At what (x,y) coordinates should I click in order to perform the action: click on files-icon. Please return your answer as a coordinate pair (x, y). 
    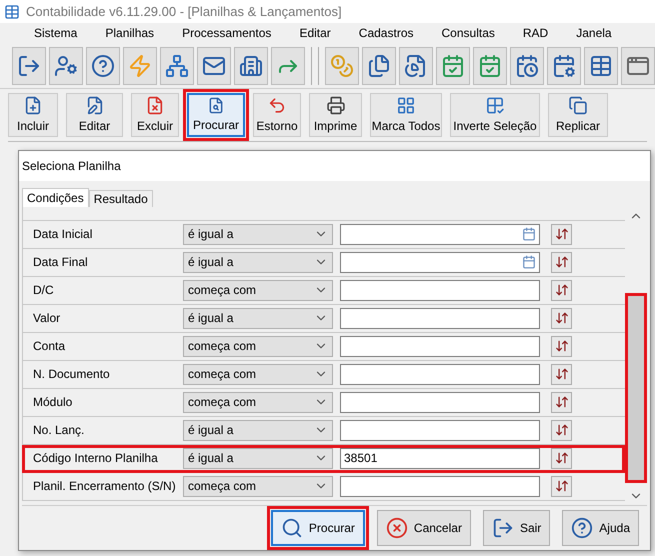
    Looking at the image, I should click on (379, 66).